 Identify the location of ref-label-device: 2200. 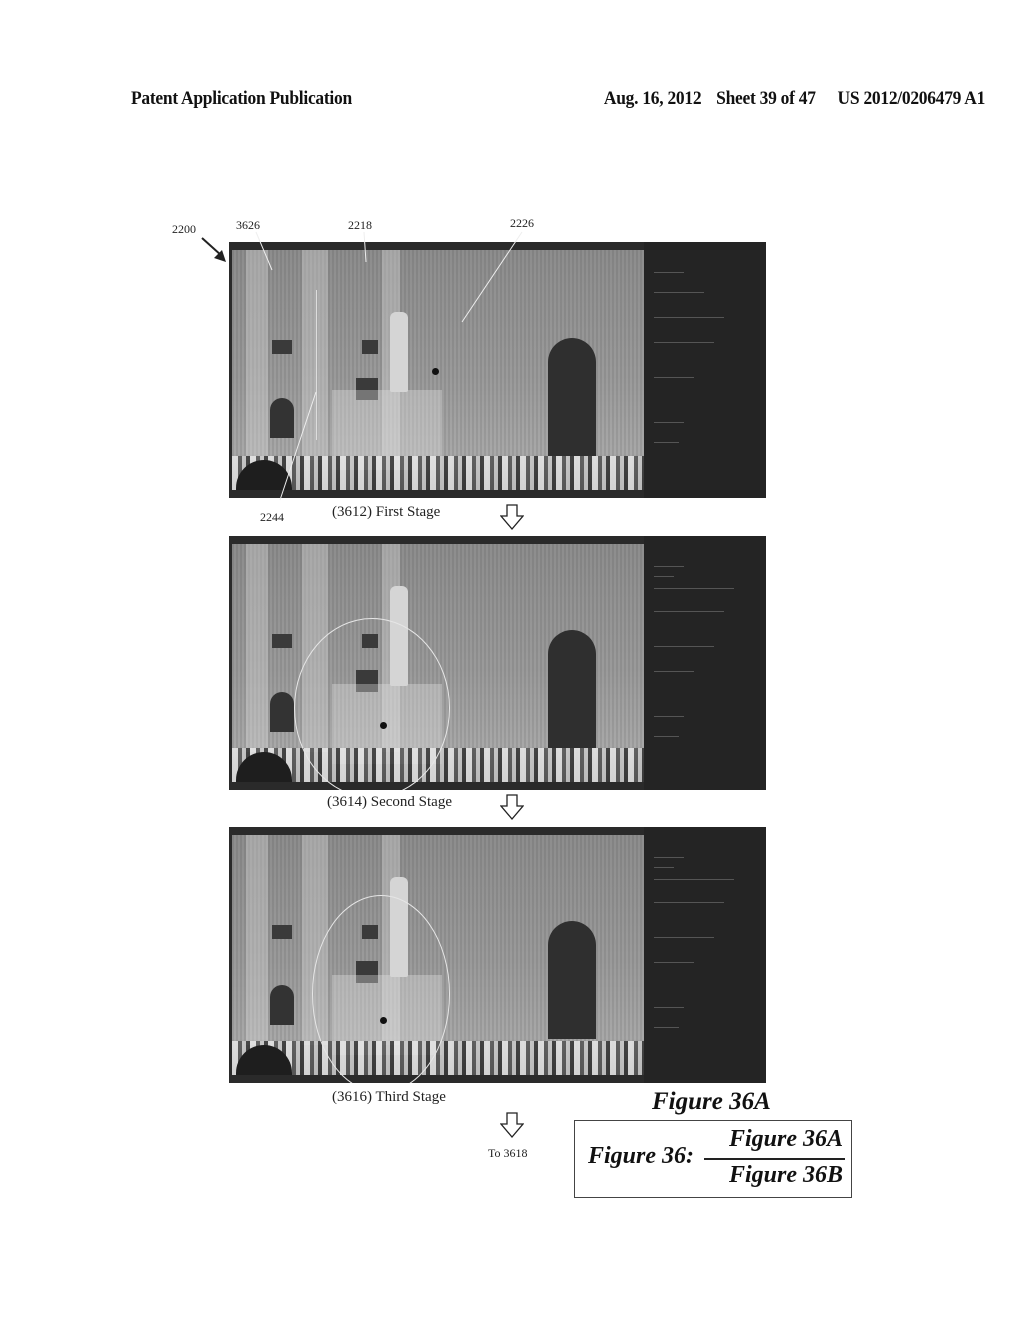
(184, 229).